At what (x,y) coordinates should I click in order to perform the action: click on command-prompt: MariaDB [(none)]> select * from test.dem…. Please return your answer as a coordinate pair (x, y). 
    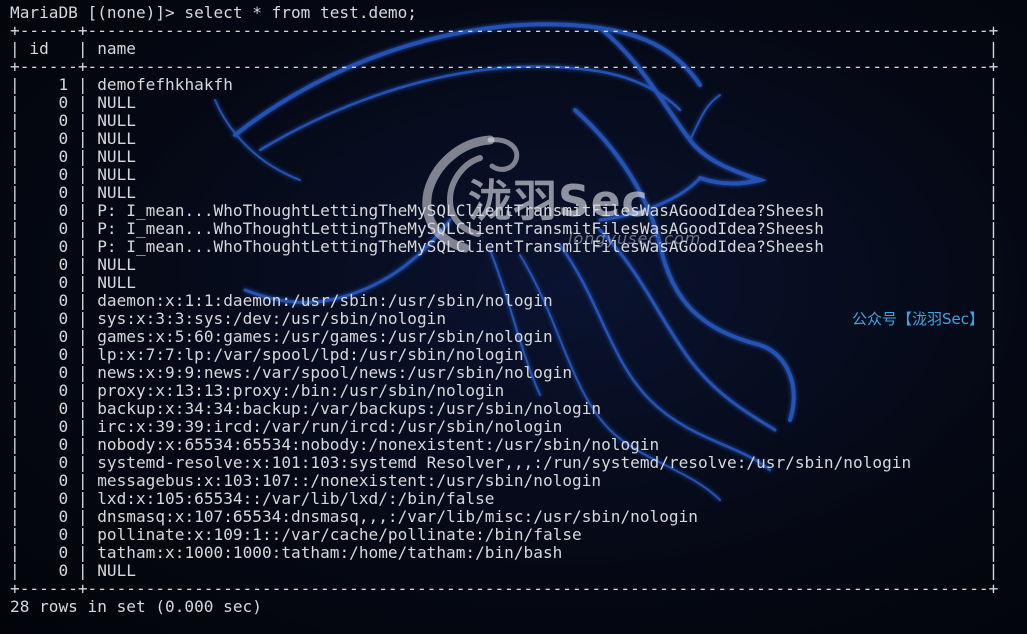
    Looking at the image, I should click on (213, 12).